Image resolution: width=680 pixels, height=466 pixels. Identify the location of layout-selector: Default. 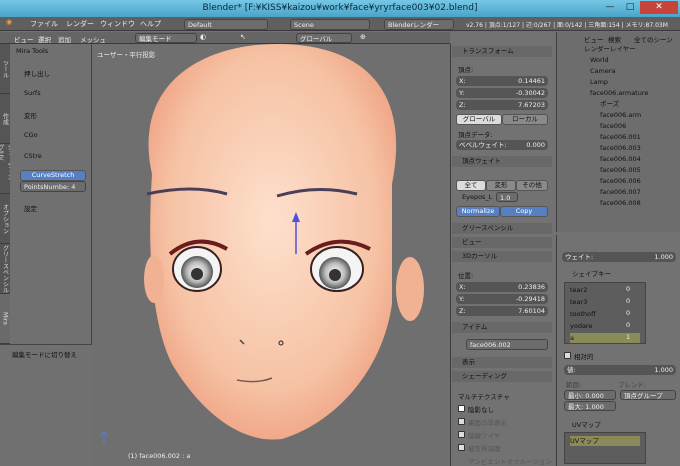
(226, 24).